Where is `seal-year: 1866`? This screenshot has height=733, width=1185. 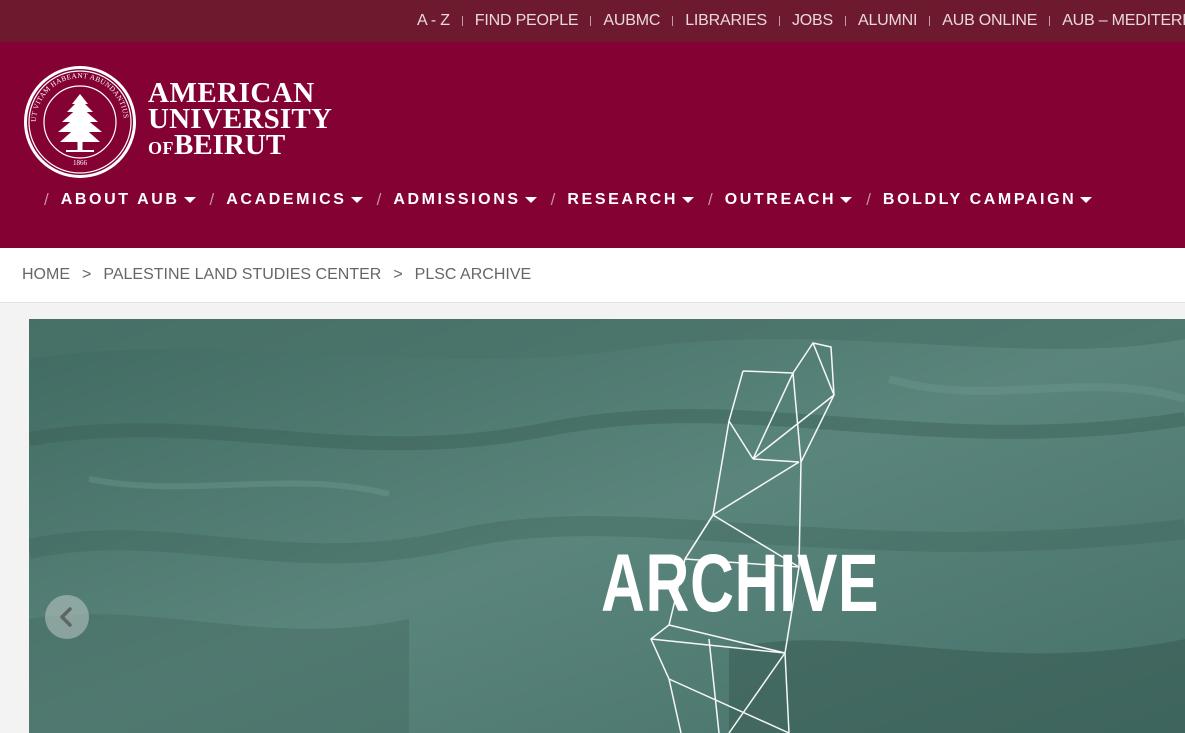
seal-year: 1866 is located at coordinates (80, 163).